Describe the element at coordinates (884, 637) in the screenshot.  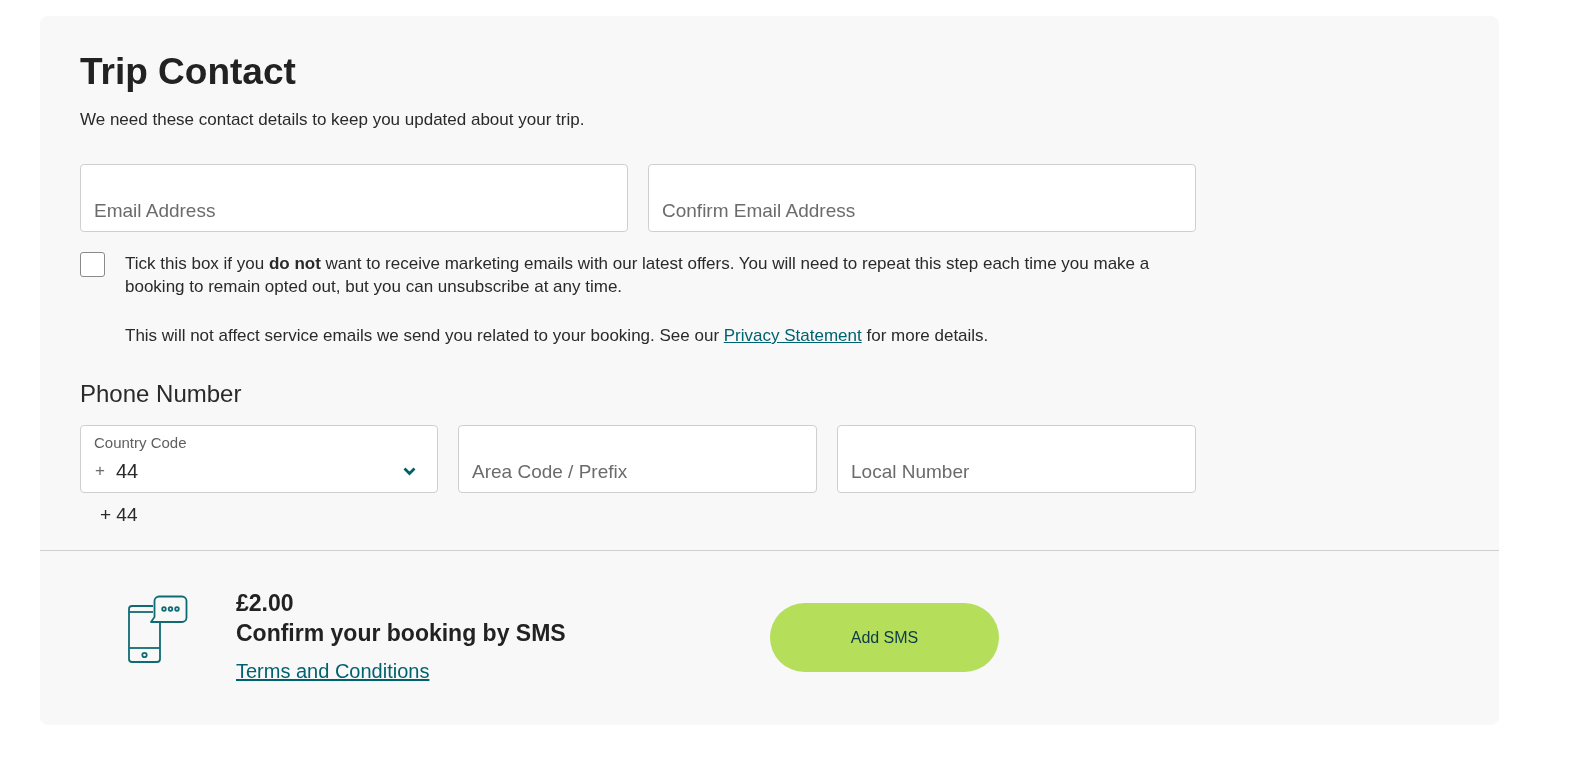
I see `add-sms-button: Add SMS` at that location.